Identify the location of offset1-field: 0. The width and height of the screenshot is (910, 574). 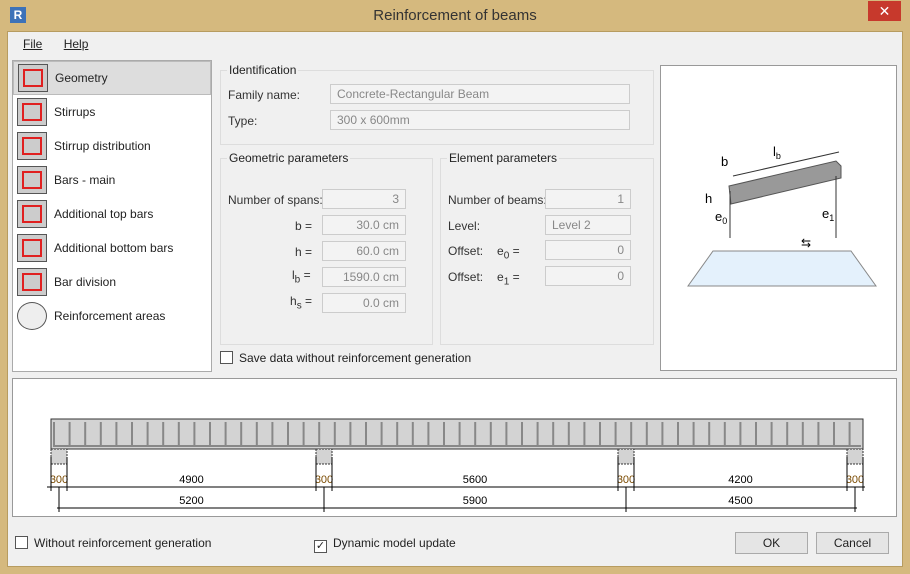
(588, 276).